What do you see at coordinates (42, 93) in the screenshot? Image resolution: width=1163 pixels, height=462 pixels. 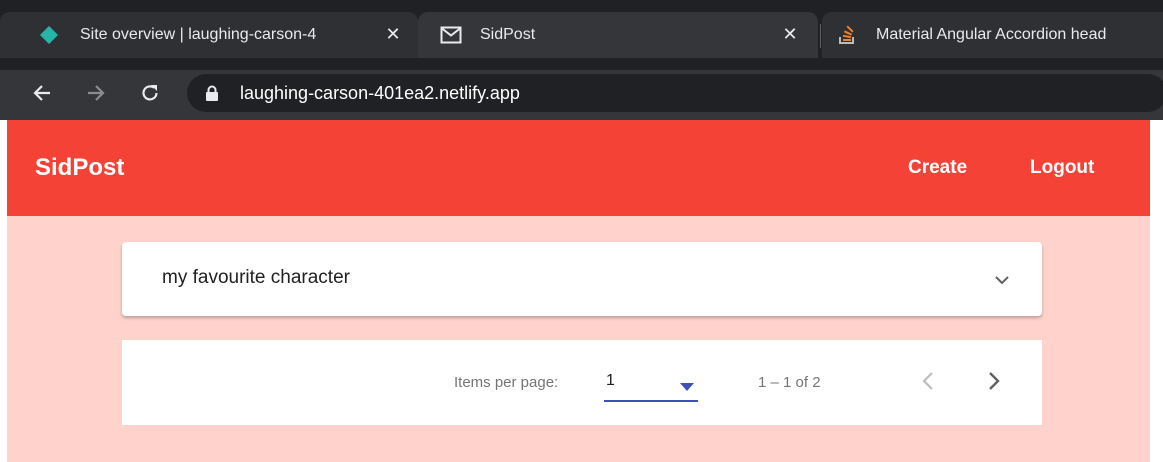 I see `back-arrow-icon` at bounding box center [42, 93].